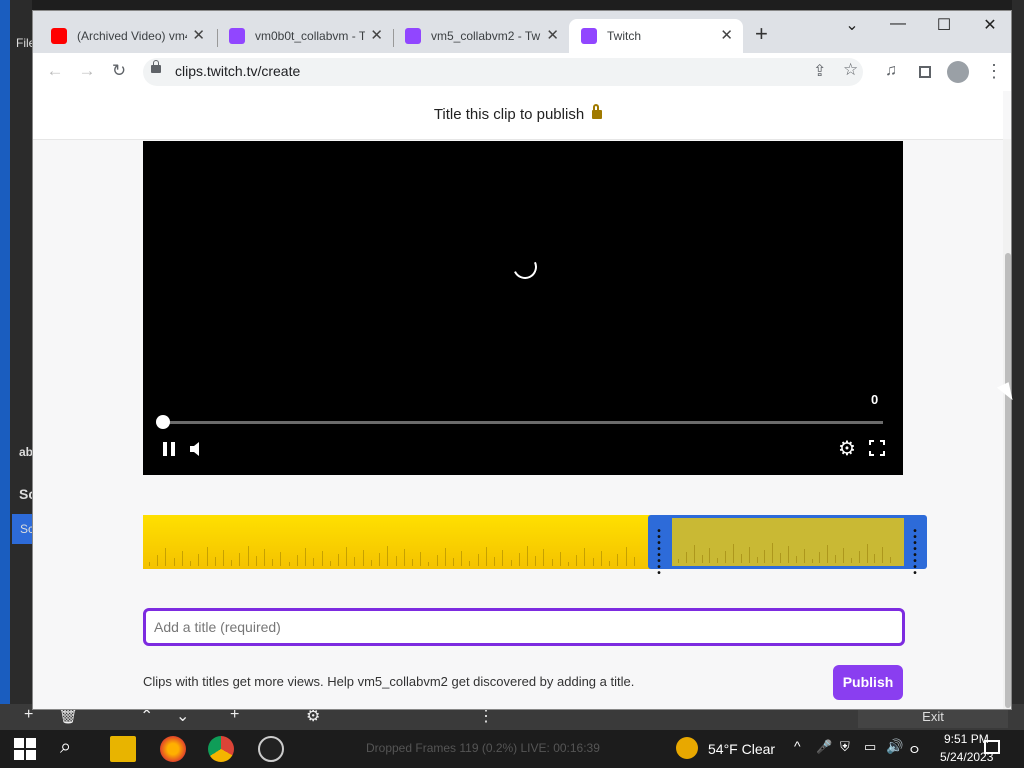  Describe the element at coordinates (877, 448) in the screenshot. I see `fullscreen-icon` at that location.